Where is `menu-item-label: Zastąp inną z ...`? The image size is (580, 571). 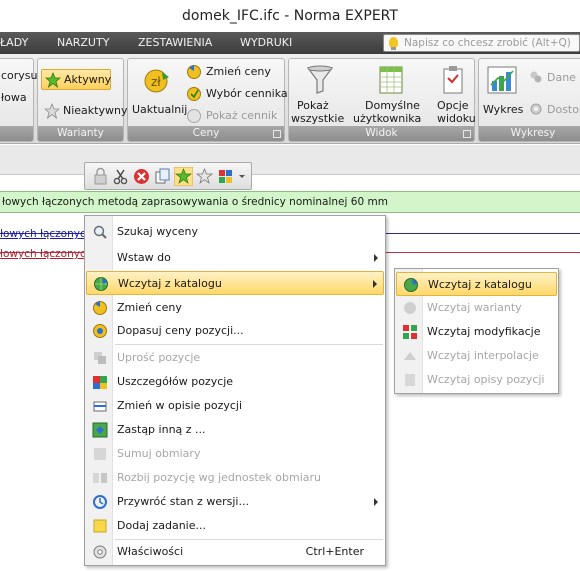
menu-item-label: Zastąp inną z ... is located at coordinates (161, 429).